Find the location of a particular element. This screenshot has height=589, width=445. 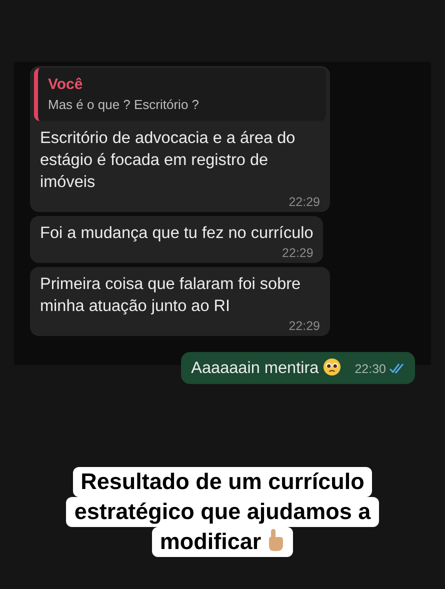

message-time: 22:30 is located at coordinates (379, 369).